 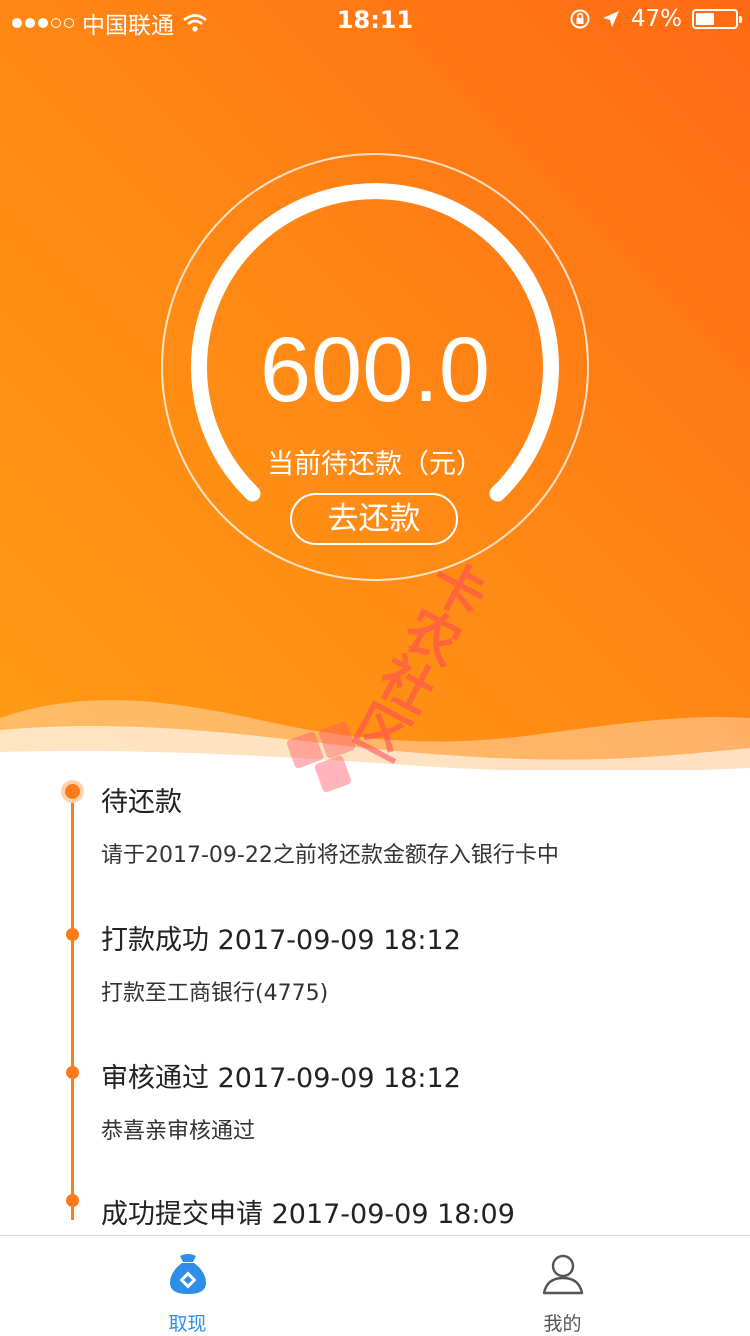 I want to click on outstanding-amount-label: 当前待还款（元）, so click(x=375, y=464).